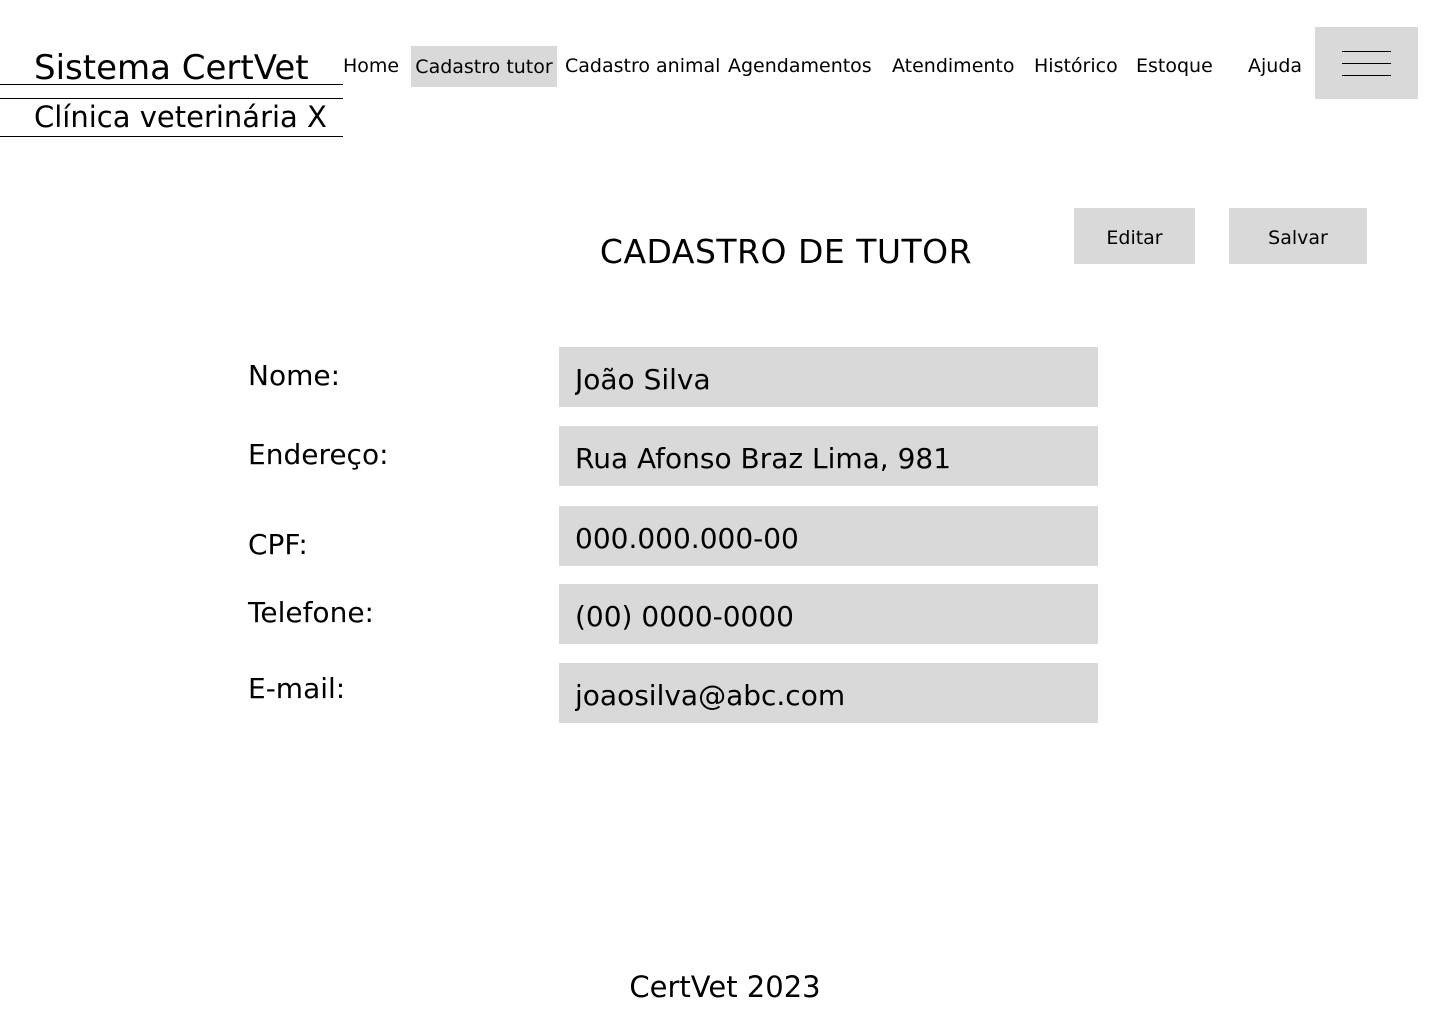 The image size is (1440, 1024). I want to click on nav-item-home: Home, so click(371, 66).